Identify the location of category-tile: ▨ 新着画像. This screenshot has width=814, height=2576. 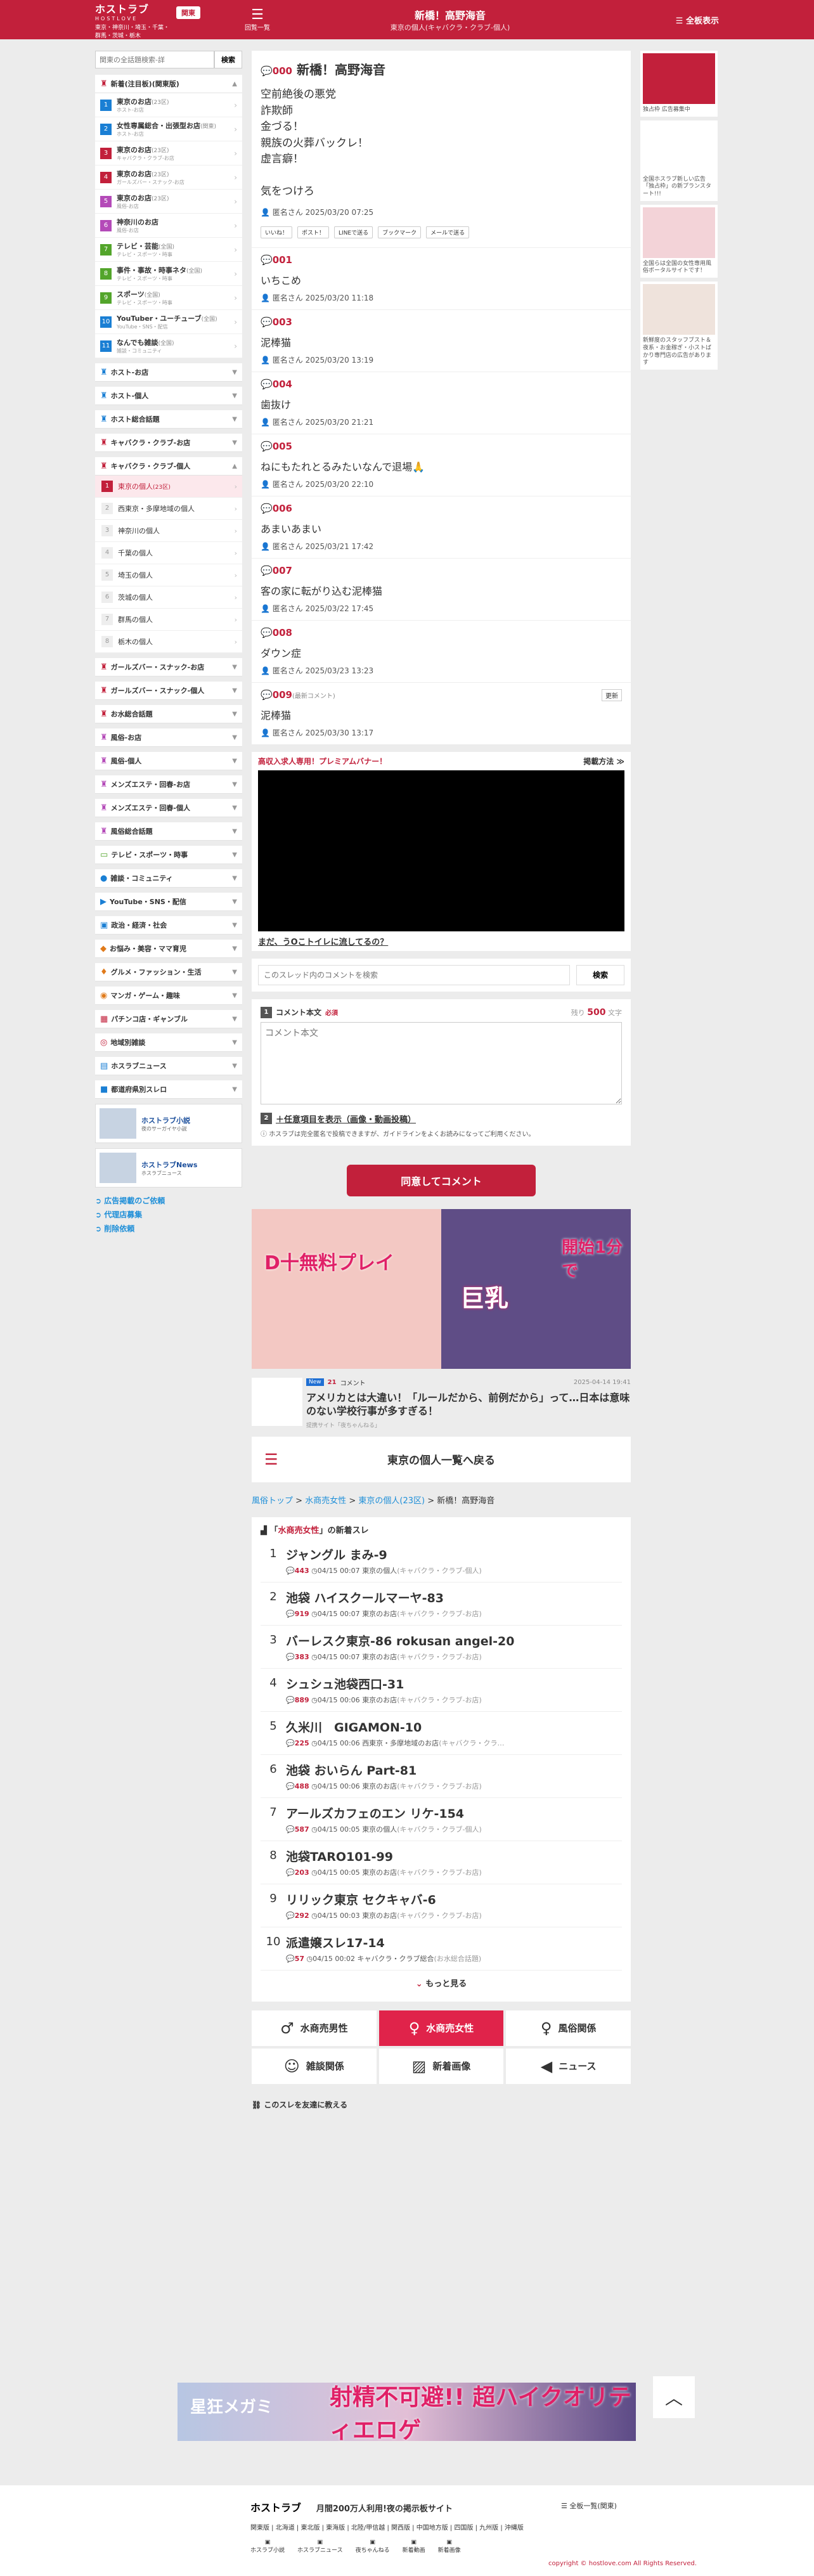
(441, 2066).